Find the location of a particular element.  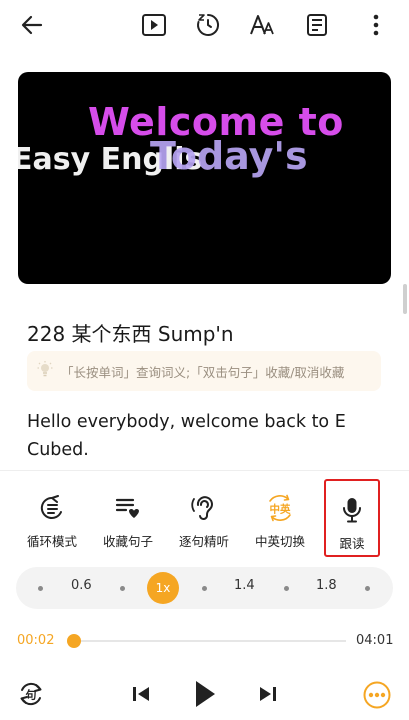

sentence-repeat-glyph: 句 is located at coordinates (31, 695).